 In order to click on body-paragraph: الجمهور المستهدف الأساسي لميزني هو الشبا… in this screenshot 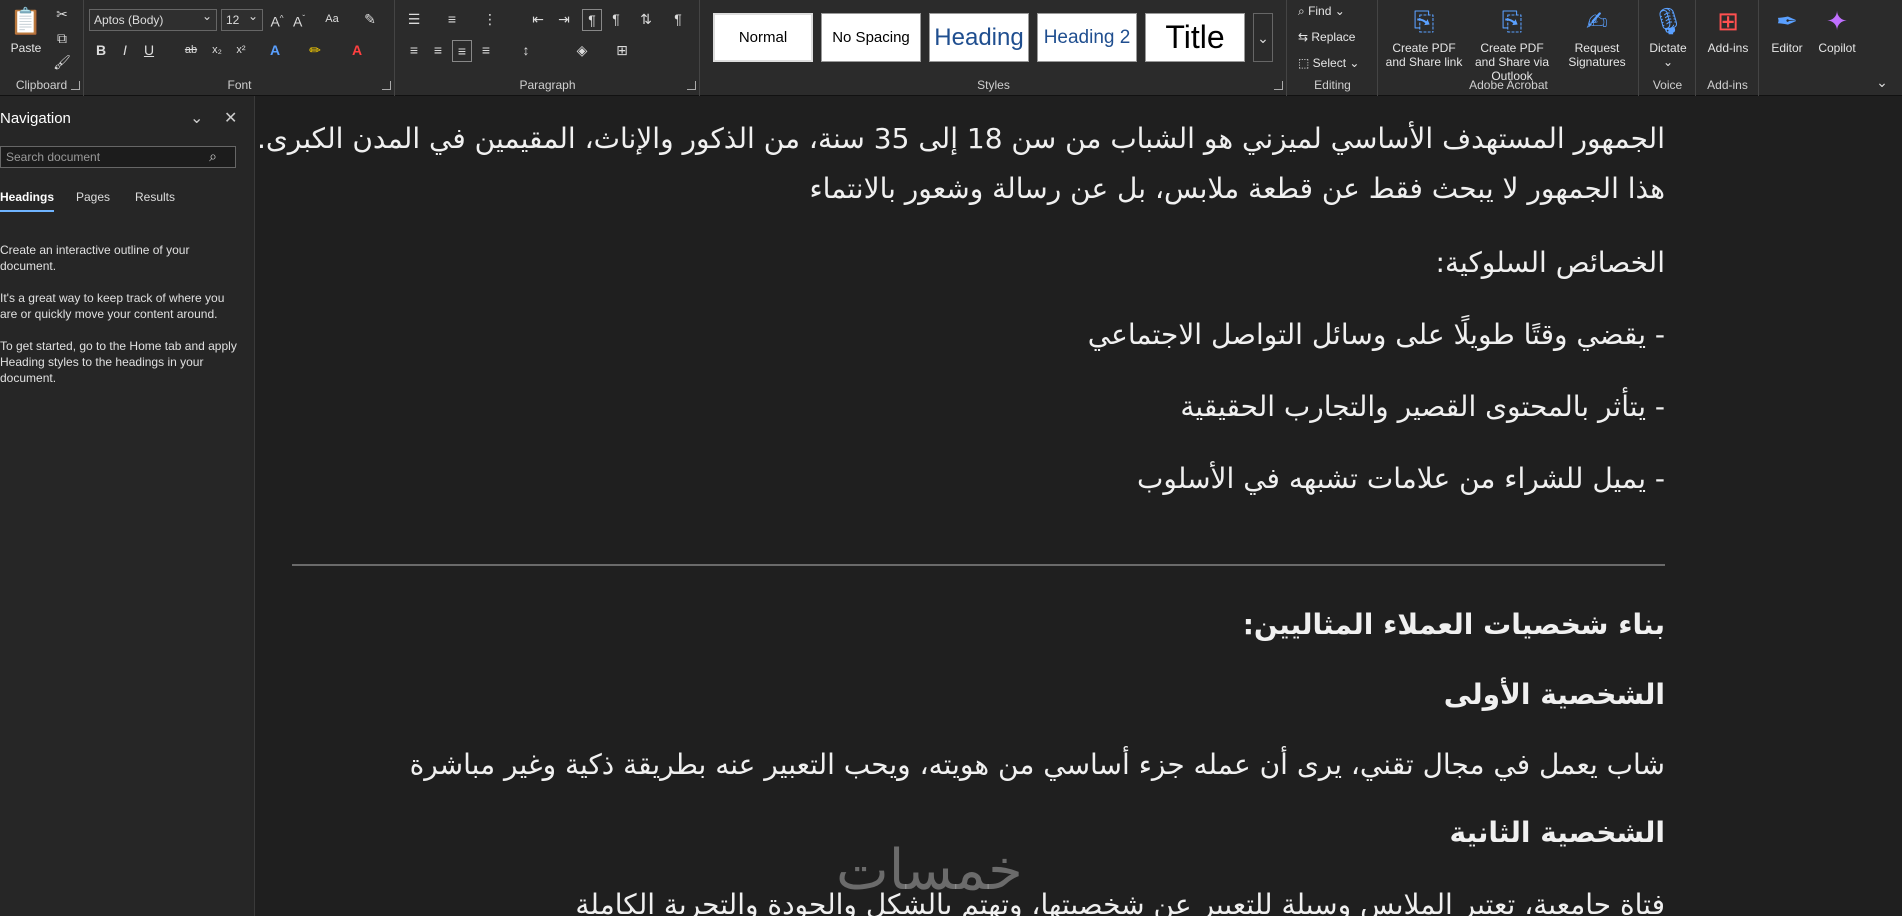, I will do `click(960, 138)`.